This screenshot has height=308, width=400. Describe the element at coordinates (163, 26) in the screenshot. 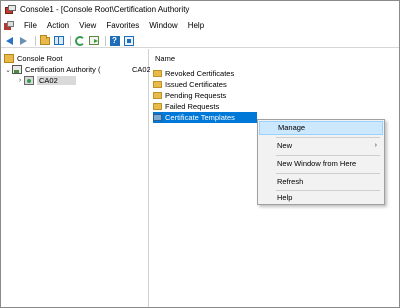

I see `menu-window: Window` at that location.